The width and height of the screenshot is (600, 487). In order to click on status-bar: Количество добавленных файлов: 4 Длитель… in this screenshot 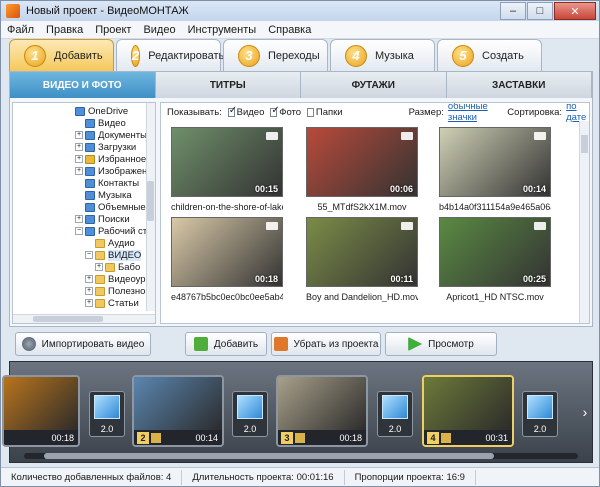, I will do `click(300, 476)`.